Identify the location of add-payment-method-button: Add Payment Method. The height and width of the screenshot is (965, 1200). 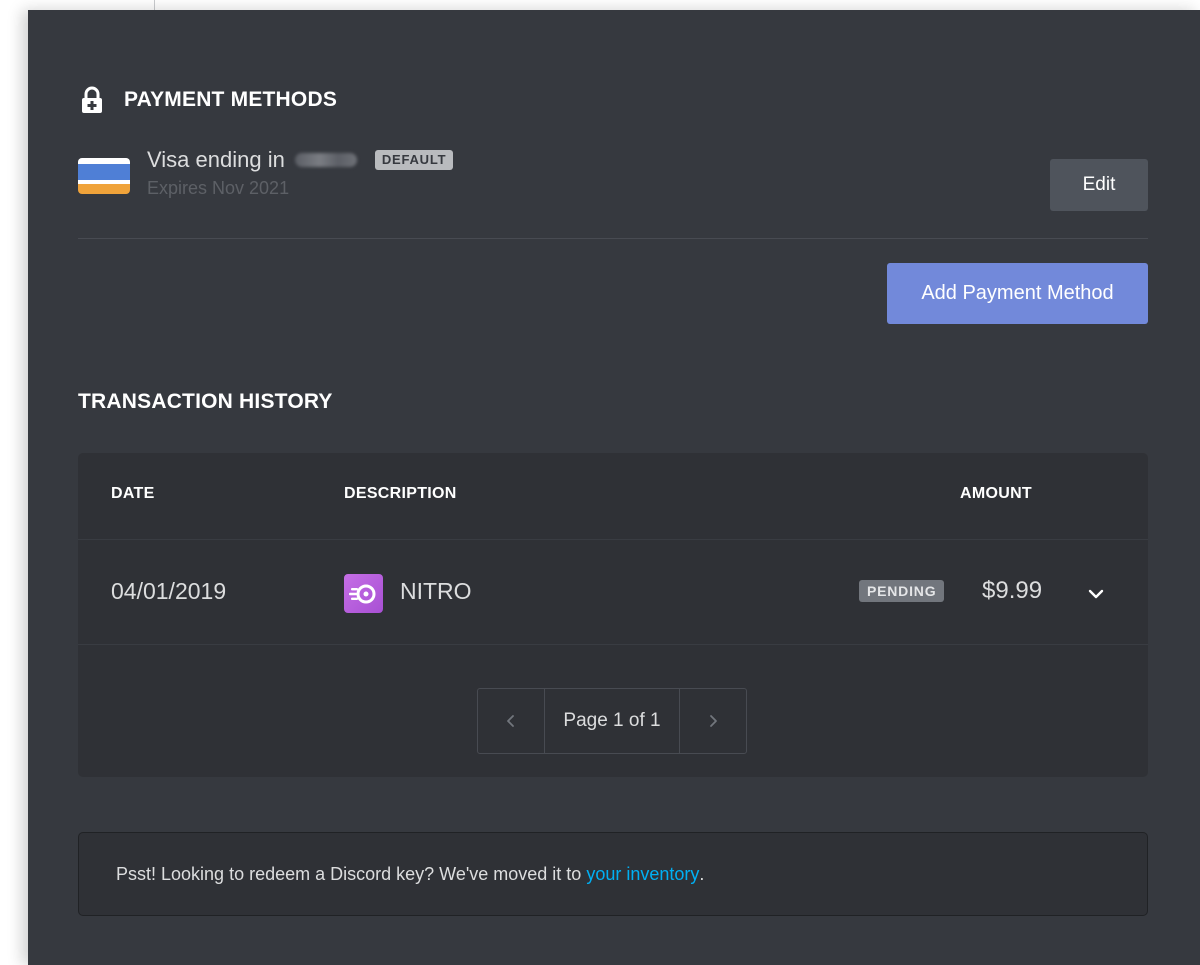
(1017, 293).